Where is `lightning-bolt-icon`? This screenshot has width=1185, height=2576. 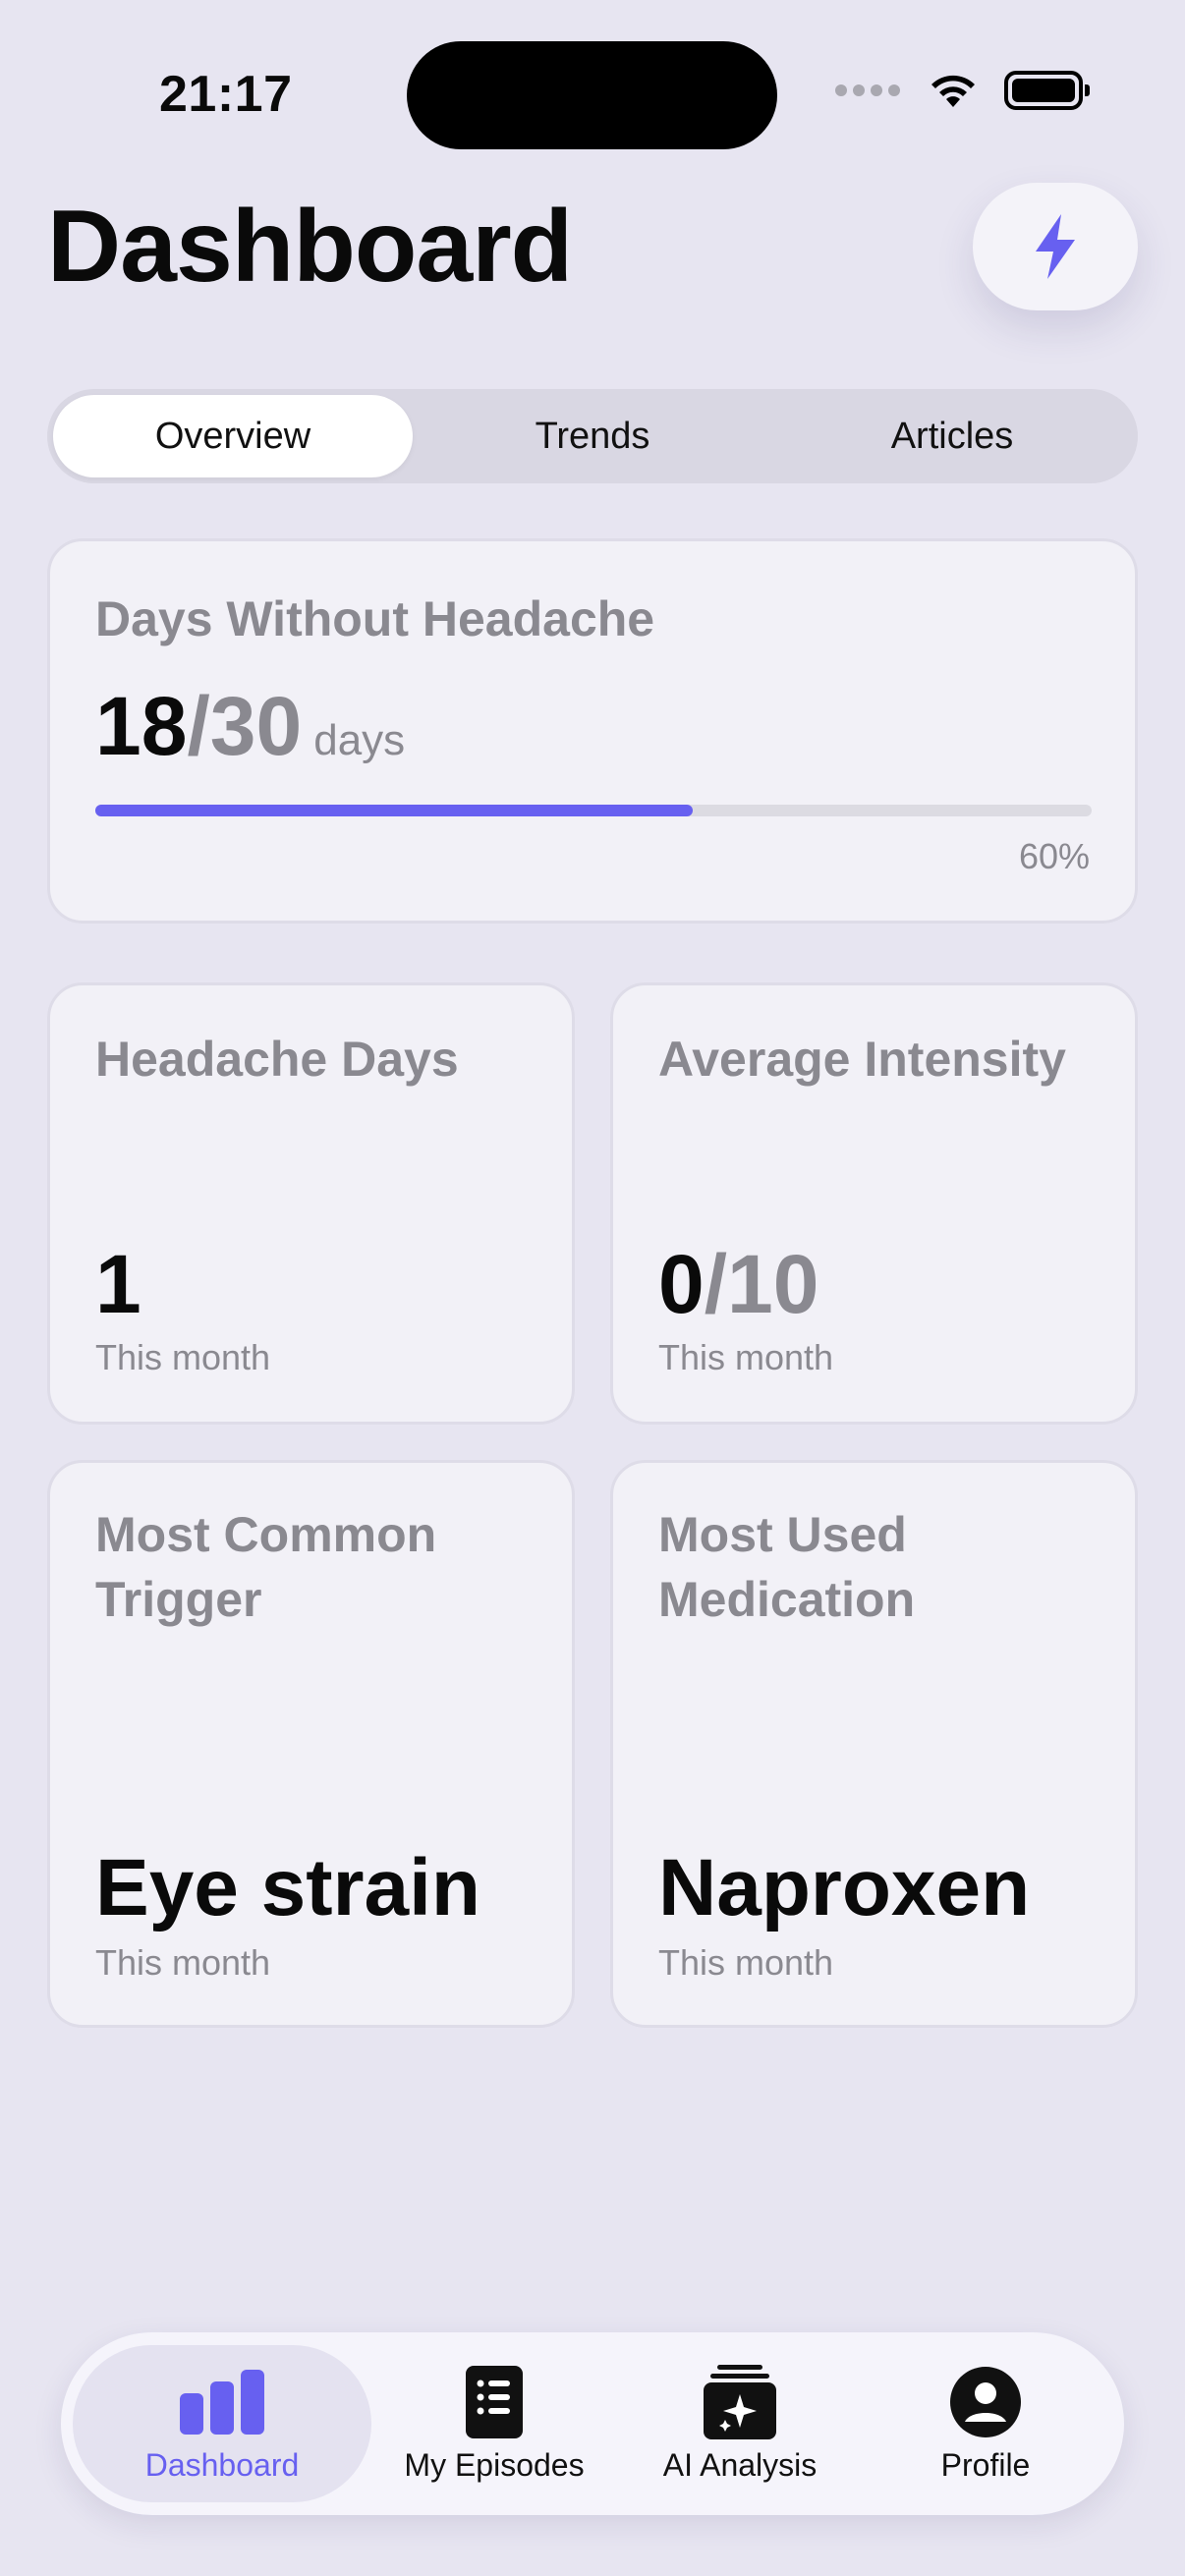 lightning-bolt-icon is located at coordinates (1056, 246).